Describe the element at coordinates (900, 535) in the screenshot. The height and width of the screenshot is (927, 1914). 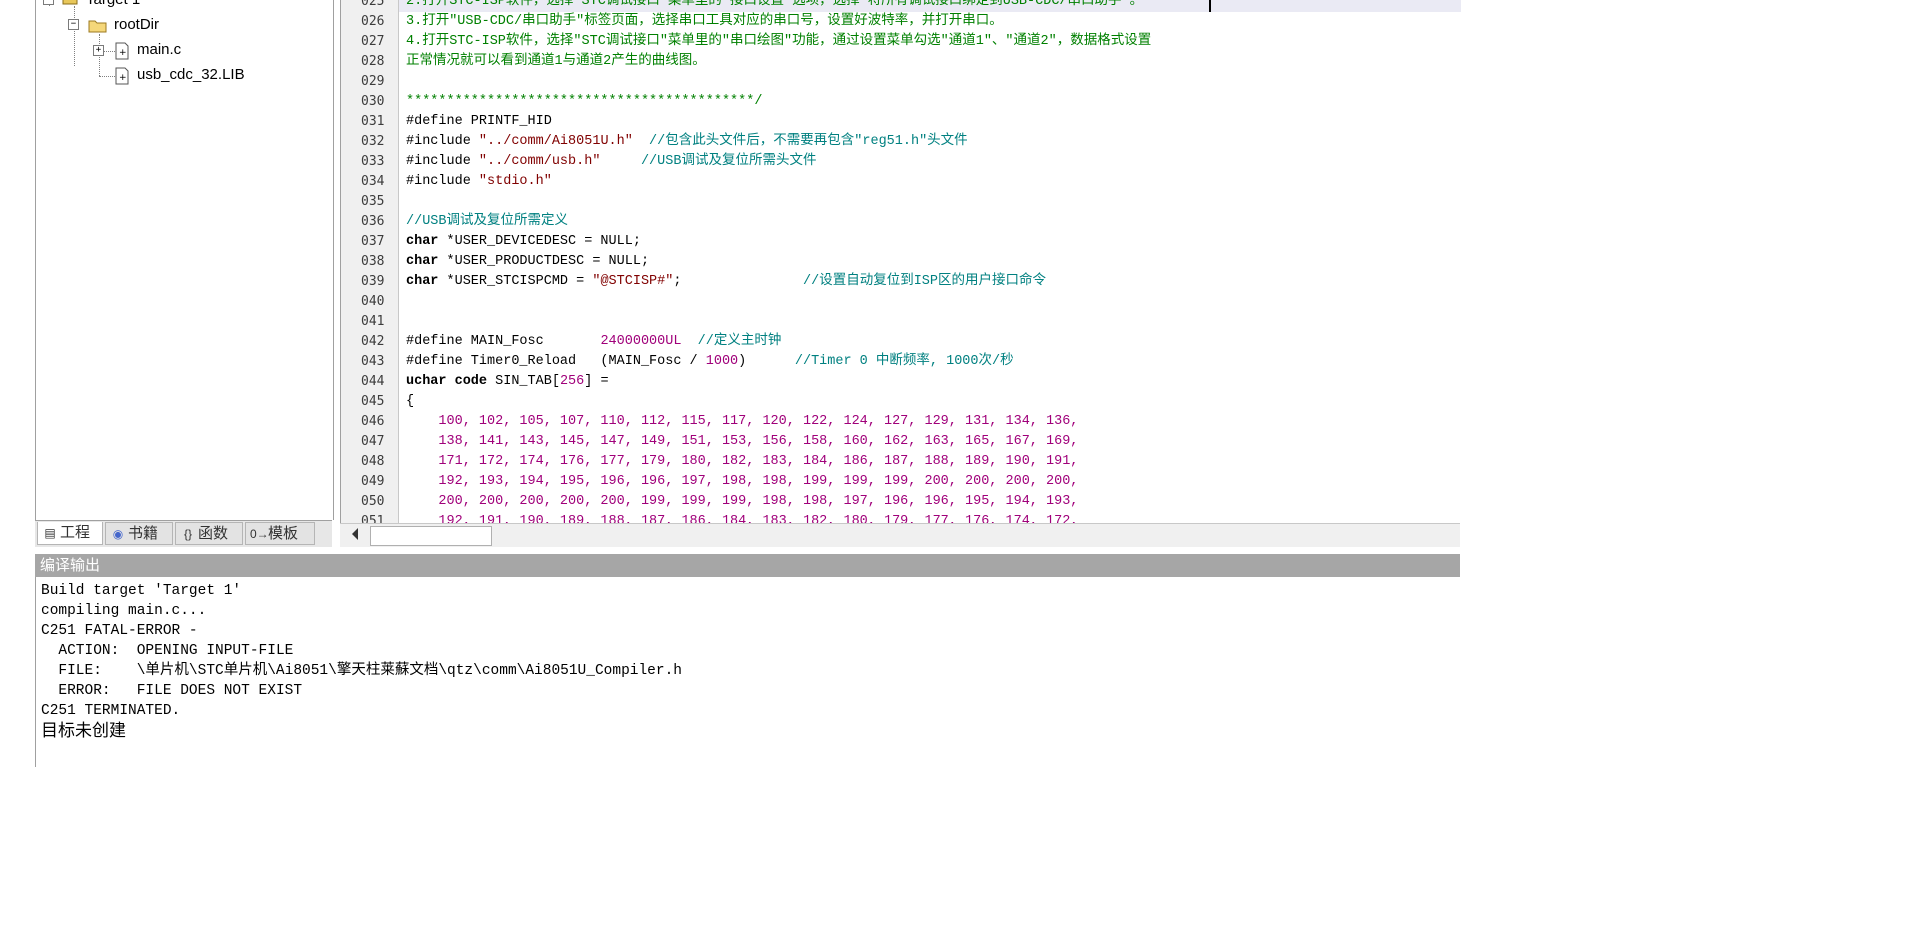
I see `editor-horizontal-scrollbar` at that location.